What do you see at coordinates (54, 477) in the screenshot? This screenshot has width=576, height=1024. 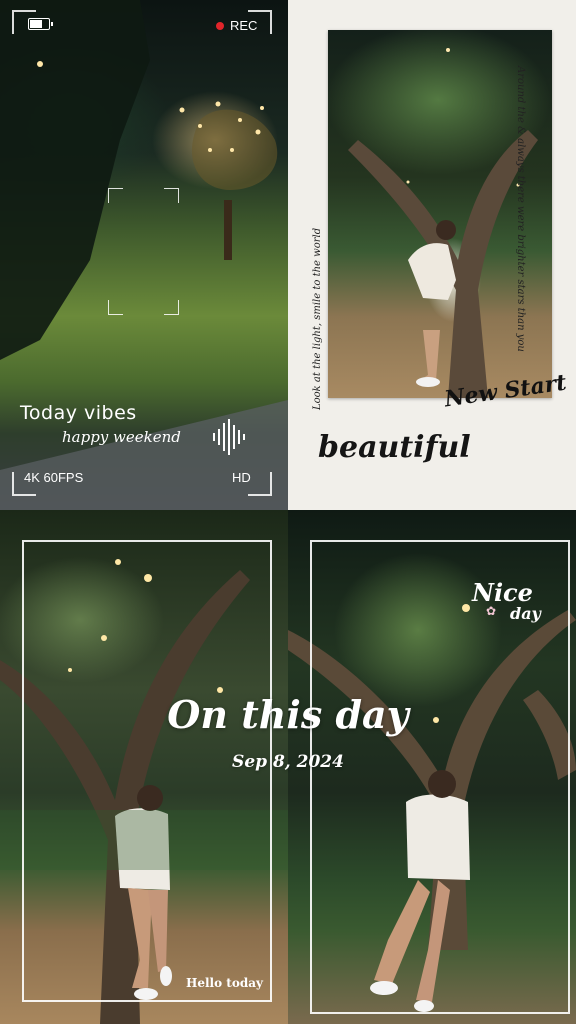 I see `format-label: 4K 60FPS` at bounding box center [54, 477].